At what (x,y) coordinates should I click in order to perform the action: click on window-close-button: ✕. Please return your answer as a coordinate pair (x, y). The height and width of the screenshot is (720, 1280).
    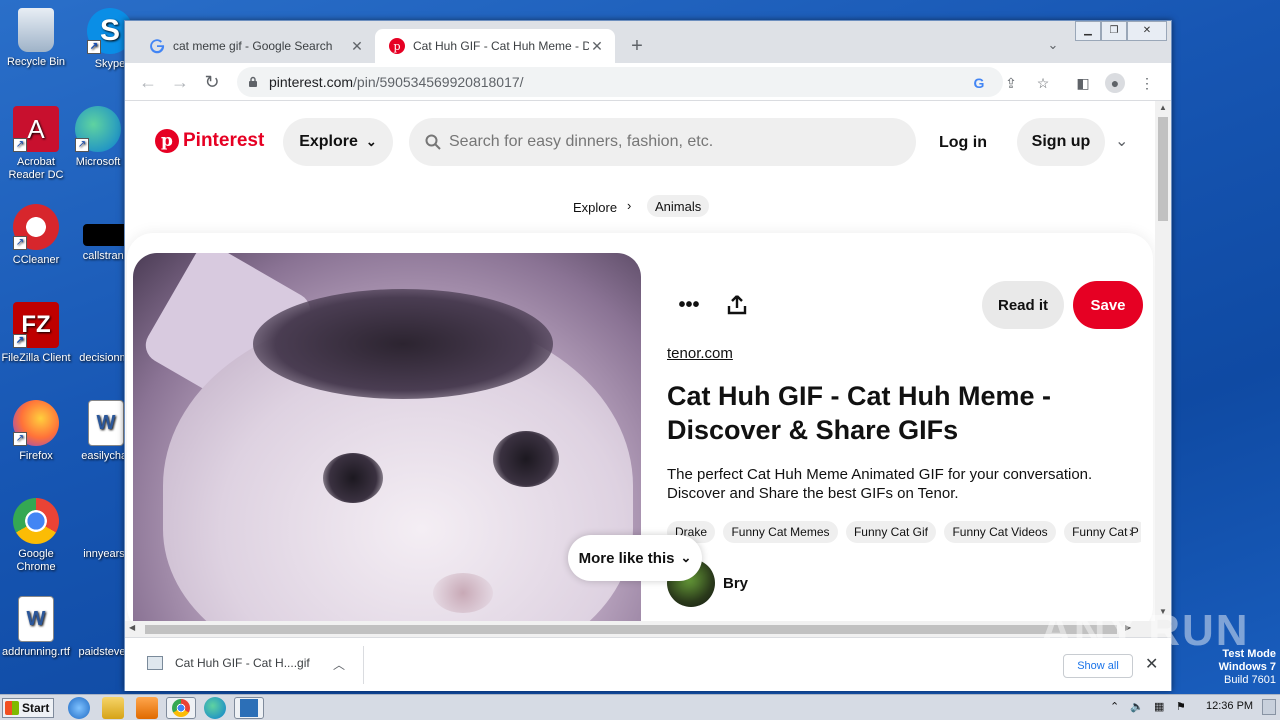
    Looking at the image, I should click on (1147, 31).